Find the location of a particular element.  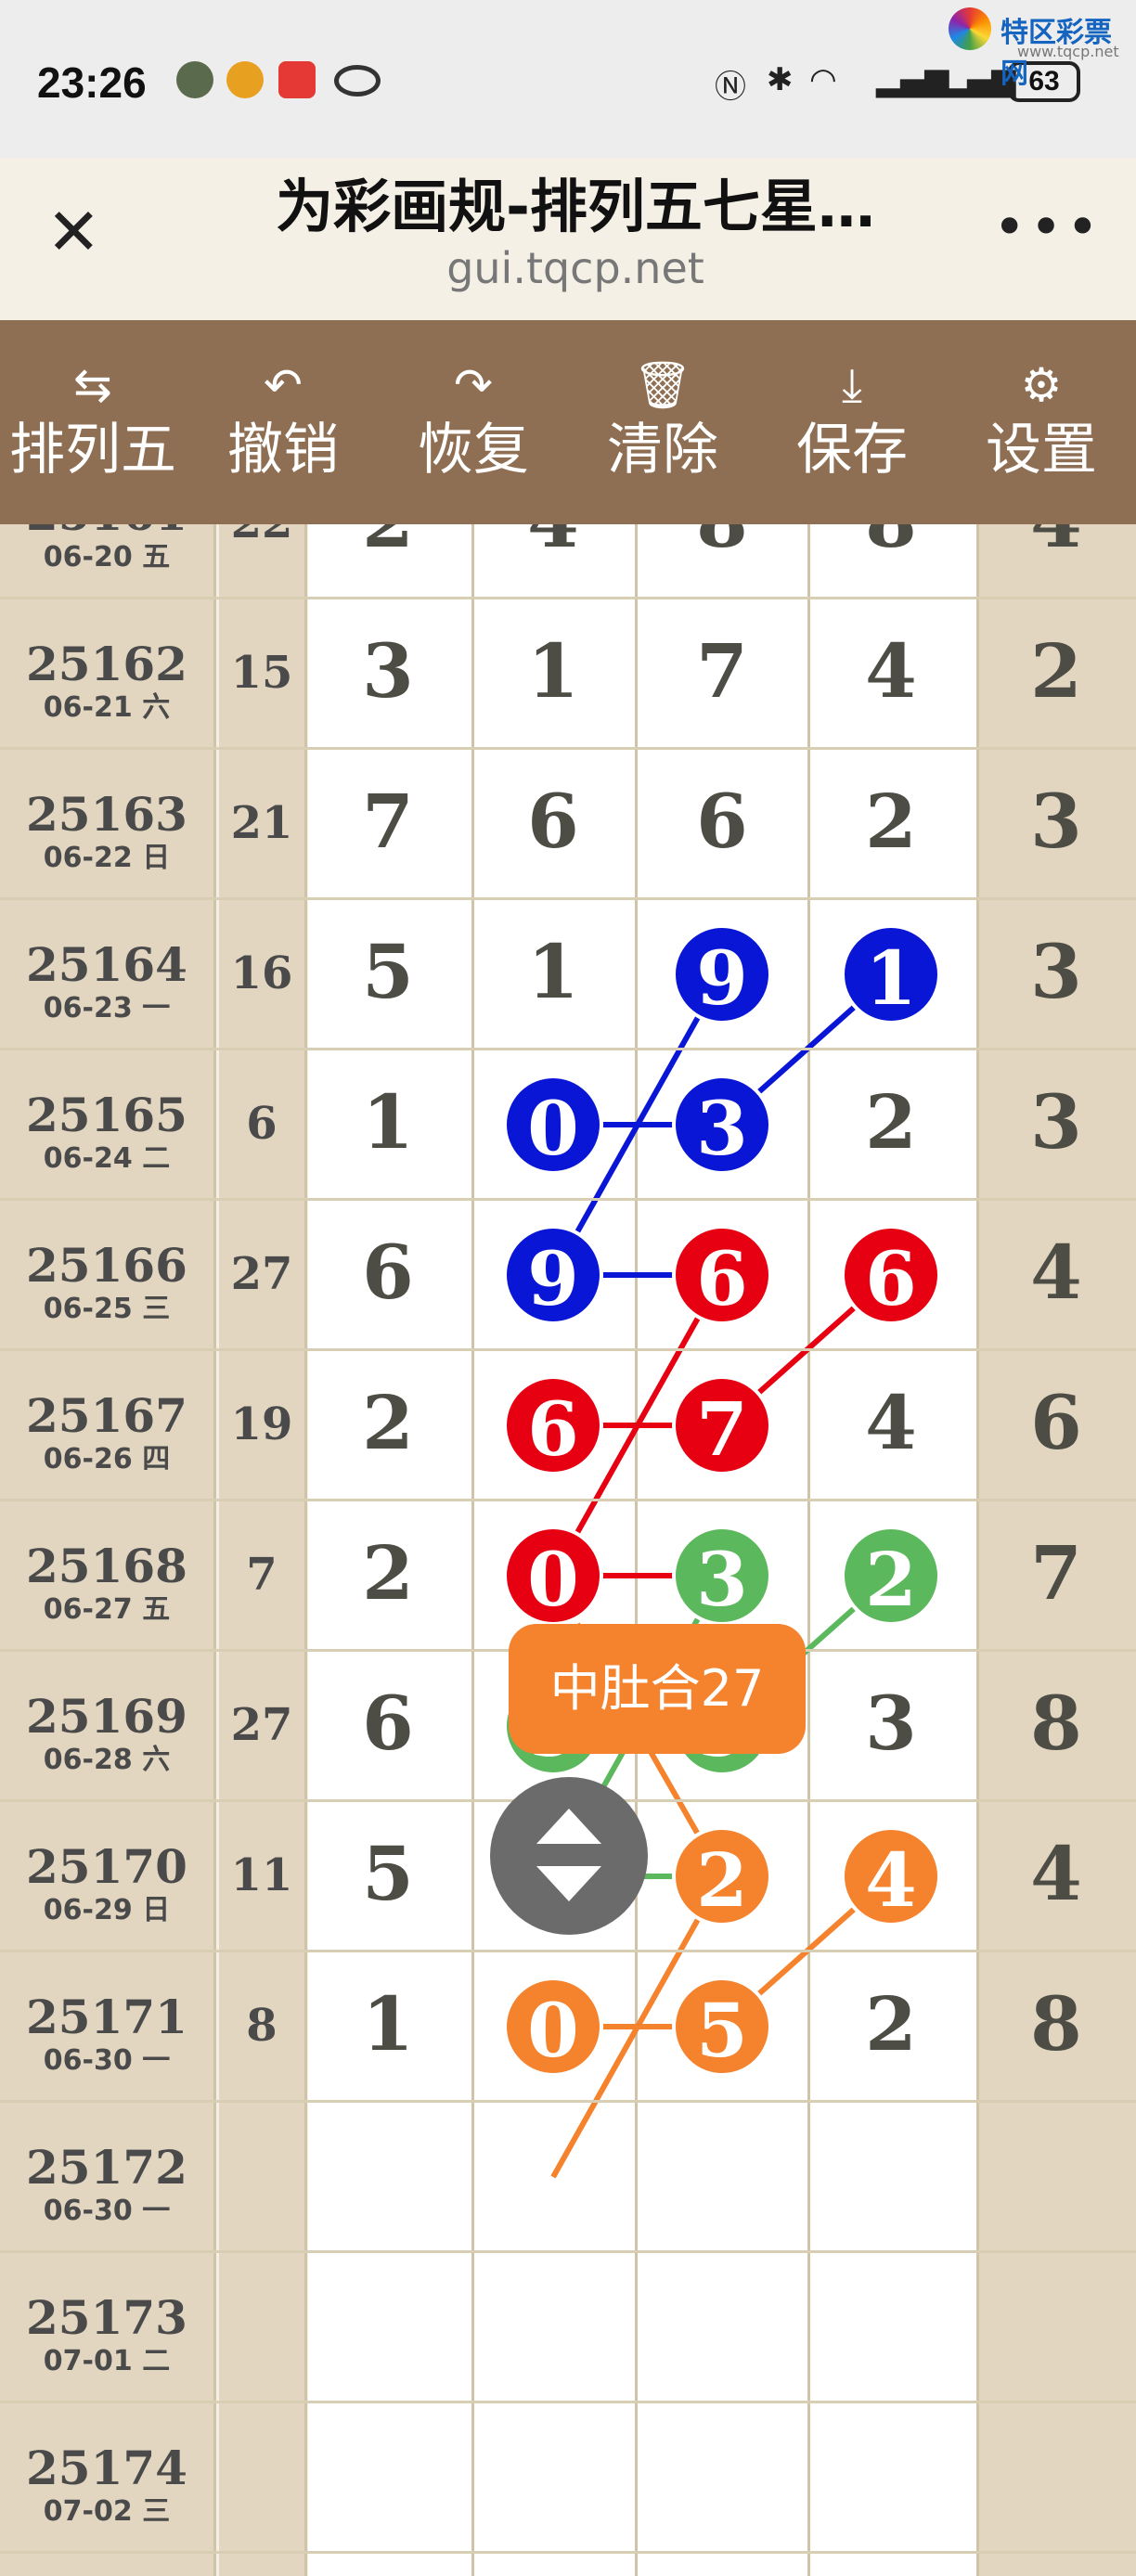

close-icon: ✕ is located at coordinates (73, 232).